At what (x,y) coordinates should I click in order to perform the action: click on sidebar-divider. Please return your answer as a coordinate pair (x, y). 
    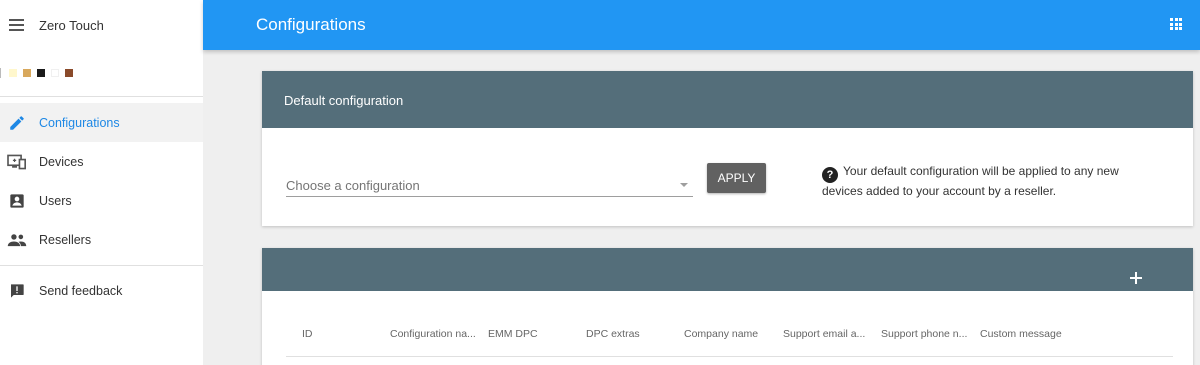
    Looking at the image, I should click on (101, 265).